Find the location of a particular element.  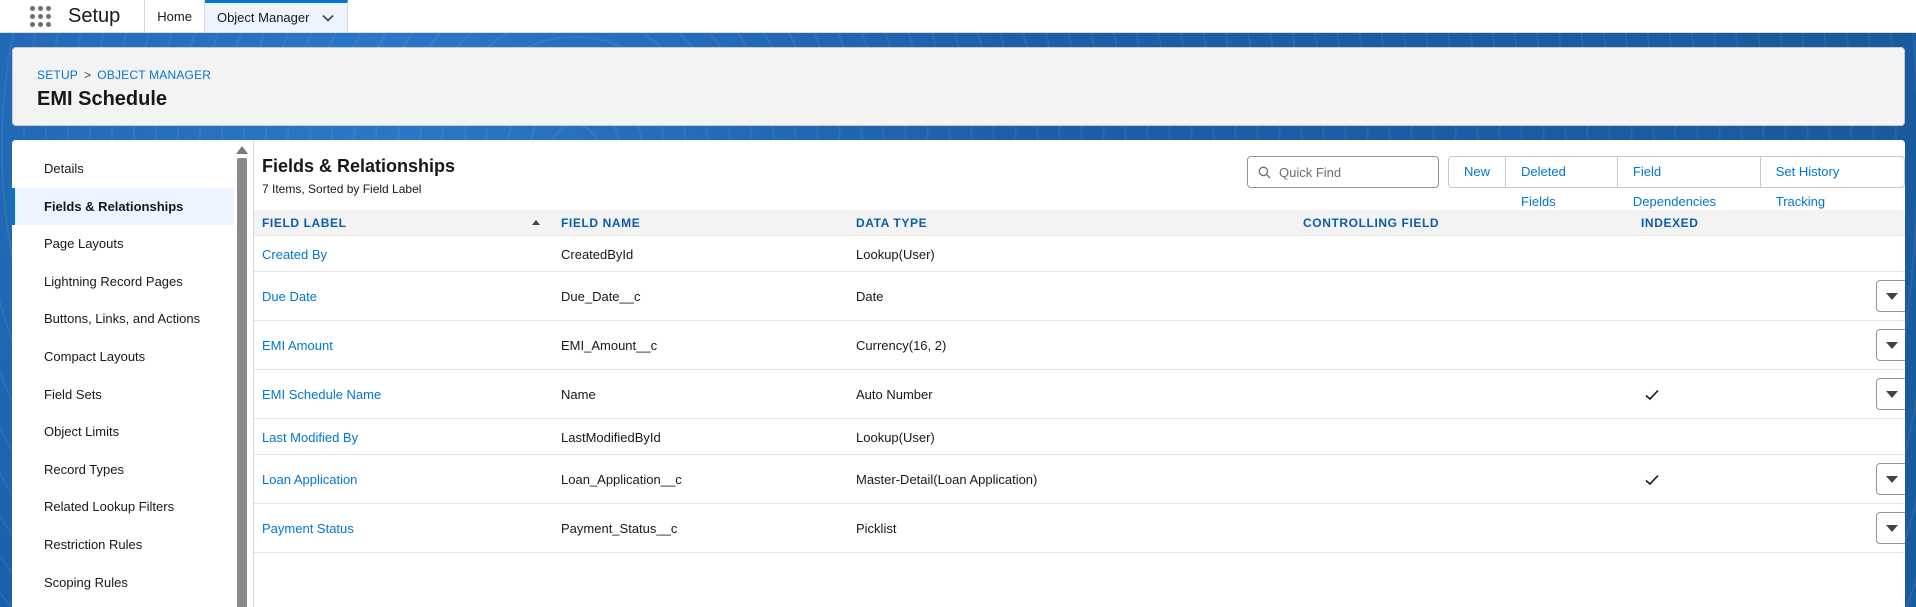

quick-find-input is located at coordinates (1354, 172).